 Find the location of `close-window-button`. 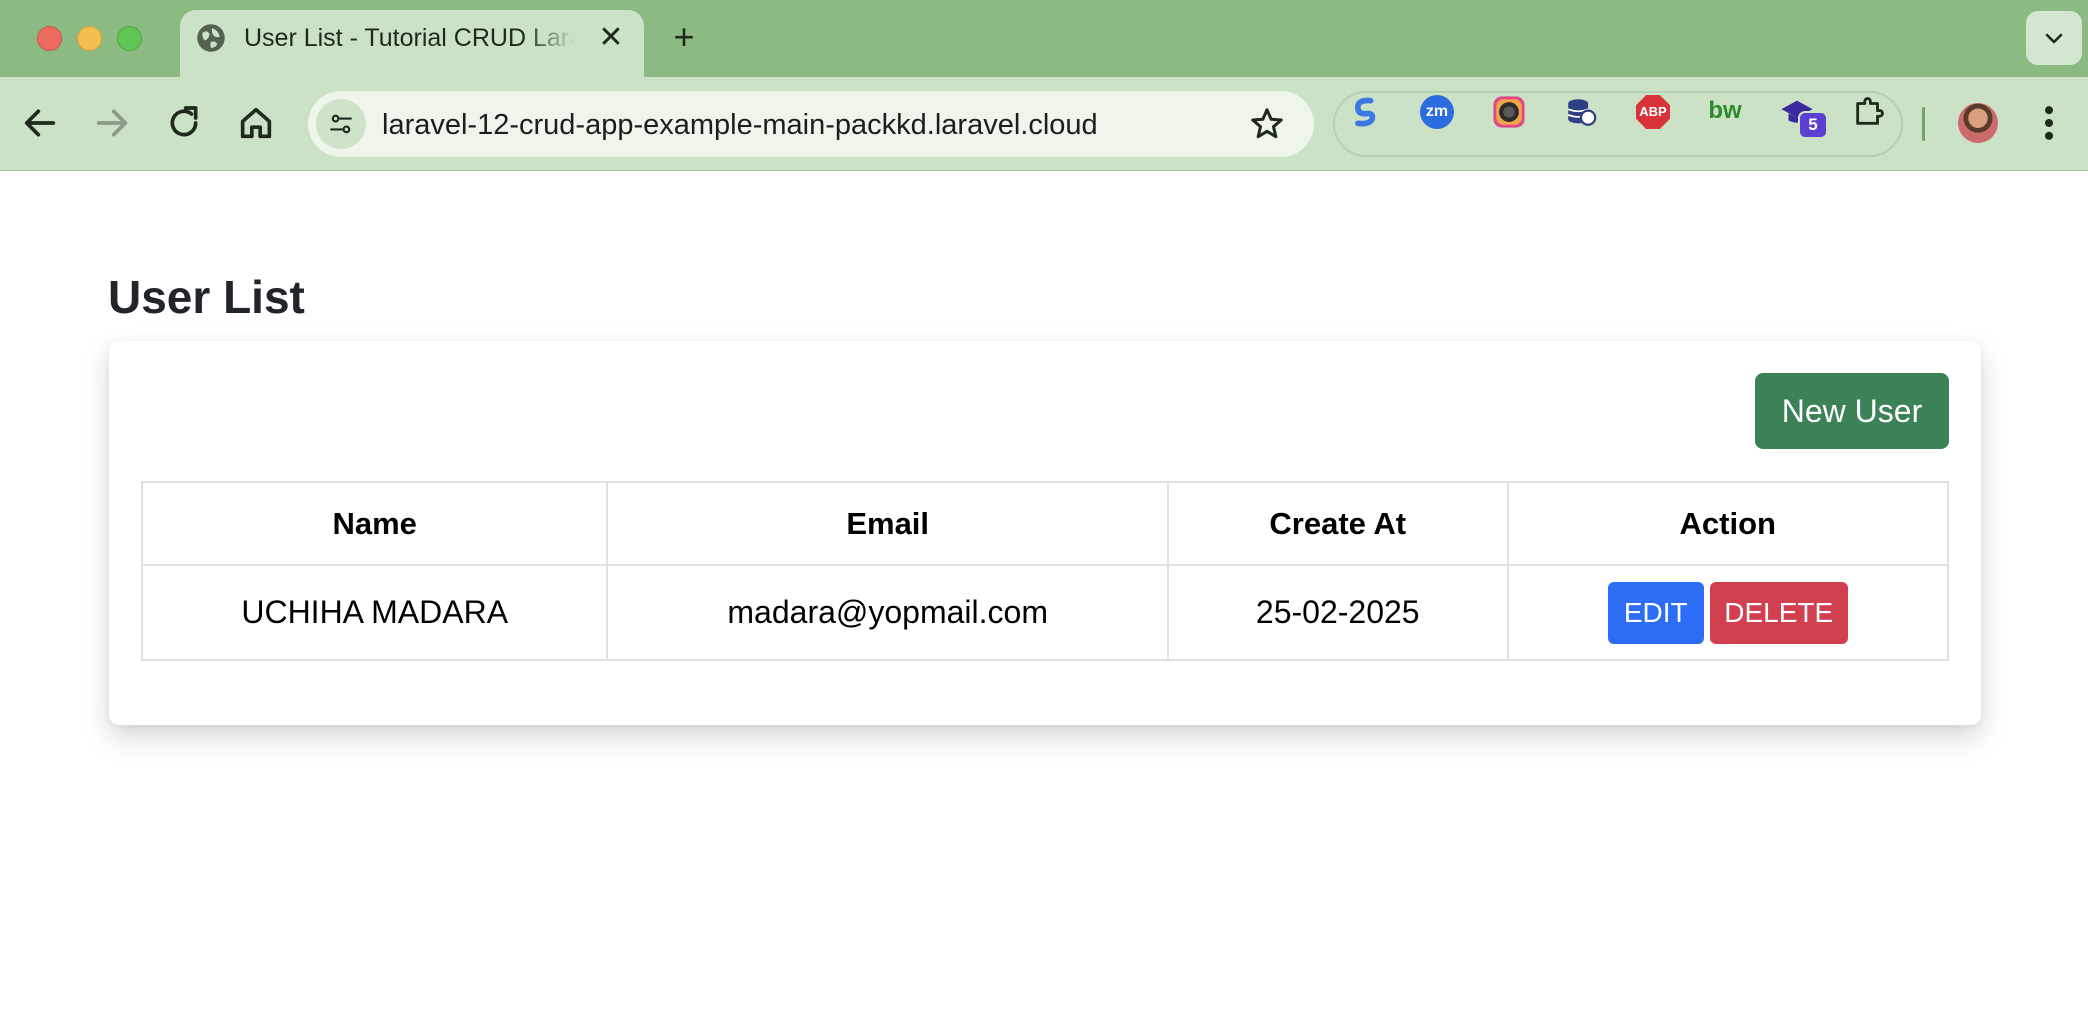

close-window-button is located at coordinates (49, 38).